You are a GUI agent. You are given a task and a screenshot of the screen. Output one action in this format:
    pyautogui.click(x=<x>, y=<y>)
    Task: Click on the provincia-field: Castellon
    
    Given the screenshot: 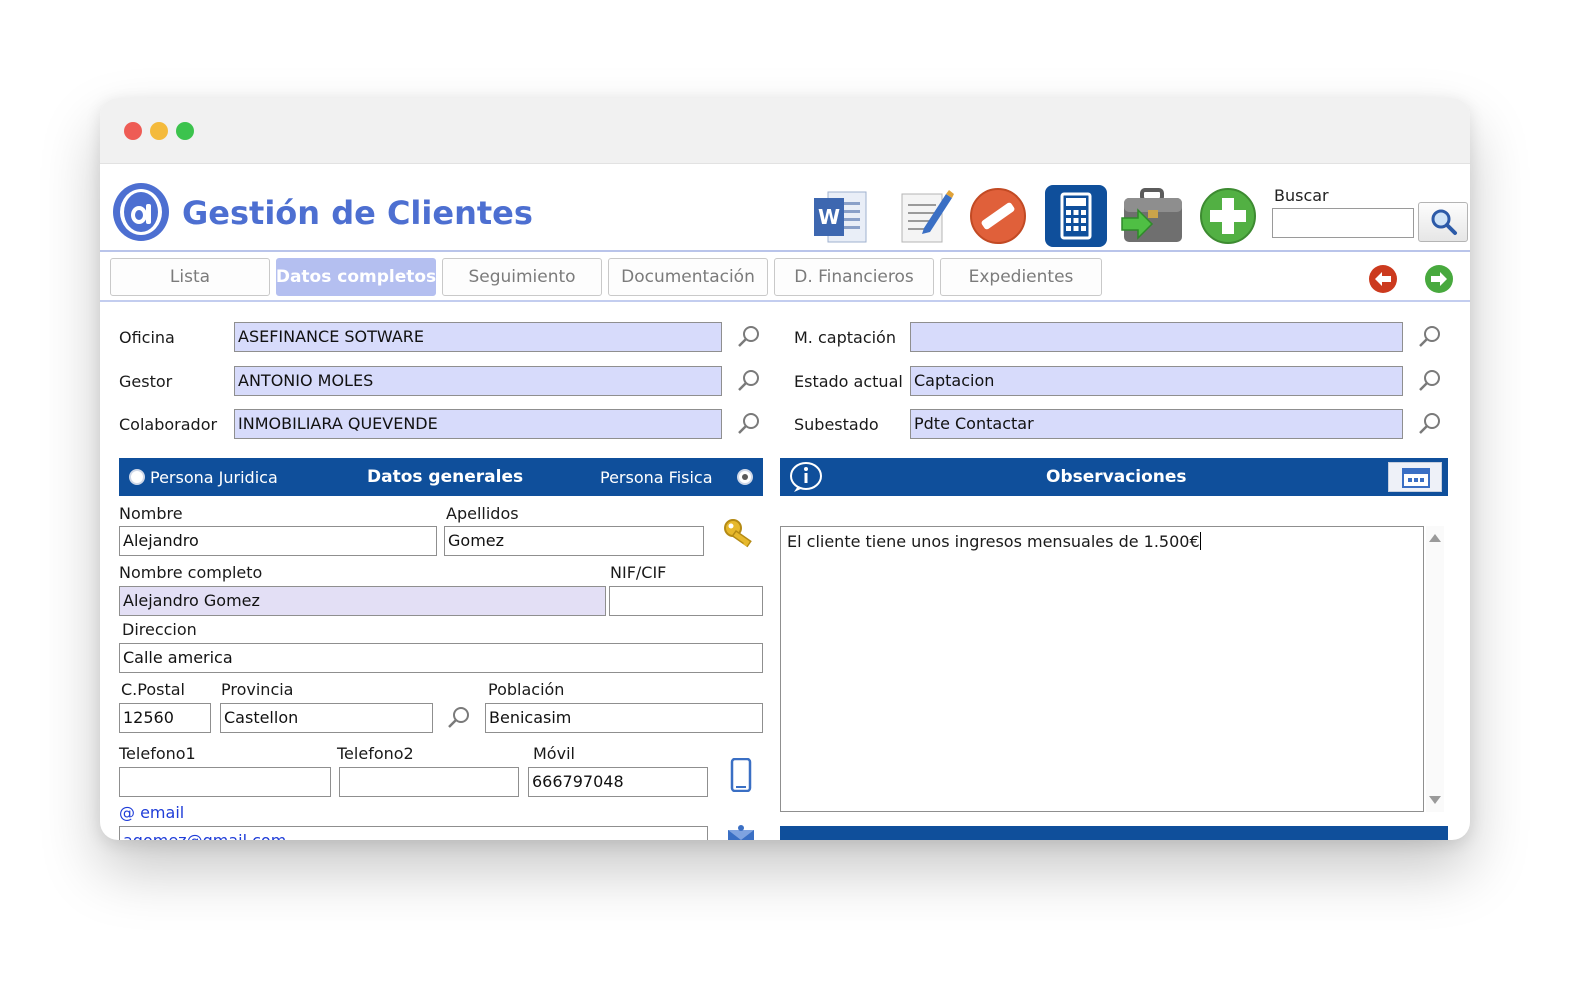 What is the action you would take?
    pyautogui.click(x=326, y=718)
    